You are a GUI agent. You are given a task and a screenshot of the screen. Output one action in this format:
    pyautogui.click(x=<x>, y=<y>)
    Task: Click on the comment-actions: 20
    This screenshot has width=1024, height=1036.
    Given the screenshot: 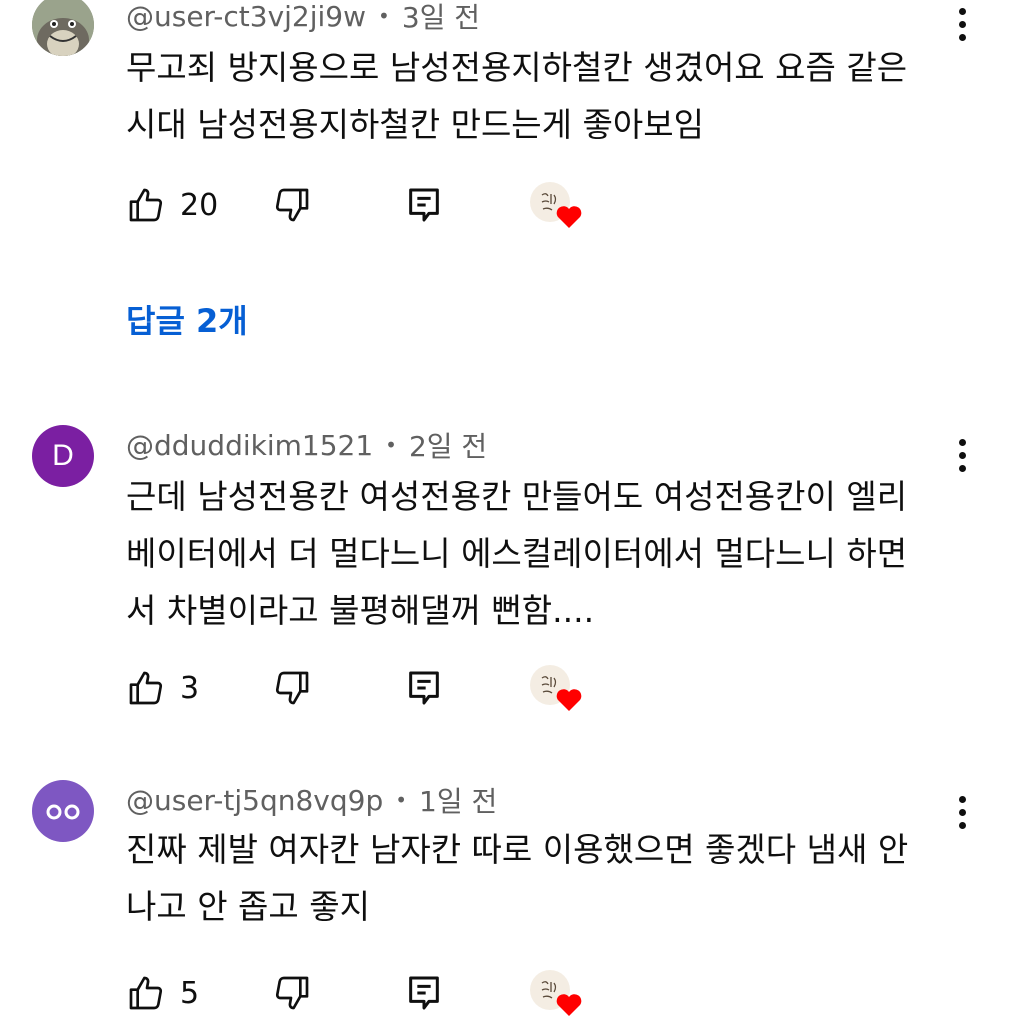 What is the action you would take?
    pyautogui.click(x=376, y=205)
    